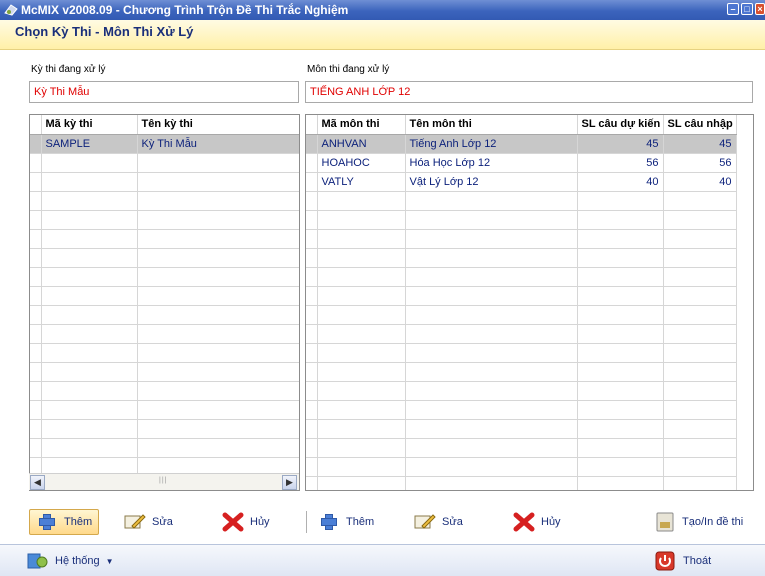 Image resolution: width=765 pixels, height=576 pixels. What do you see at coordinates (148, 522) in the screenshot?
I see `edit-exam-button: Sửa` at bounding box center [148, 522].